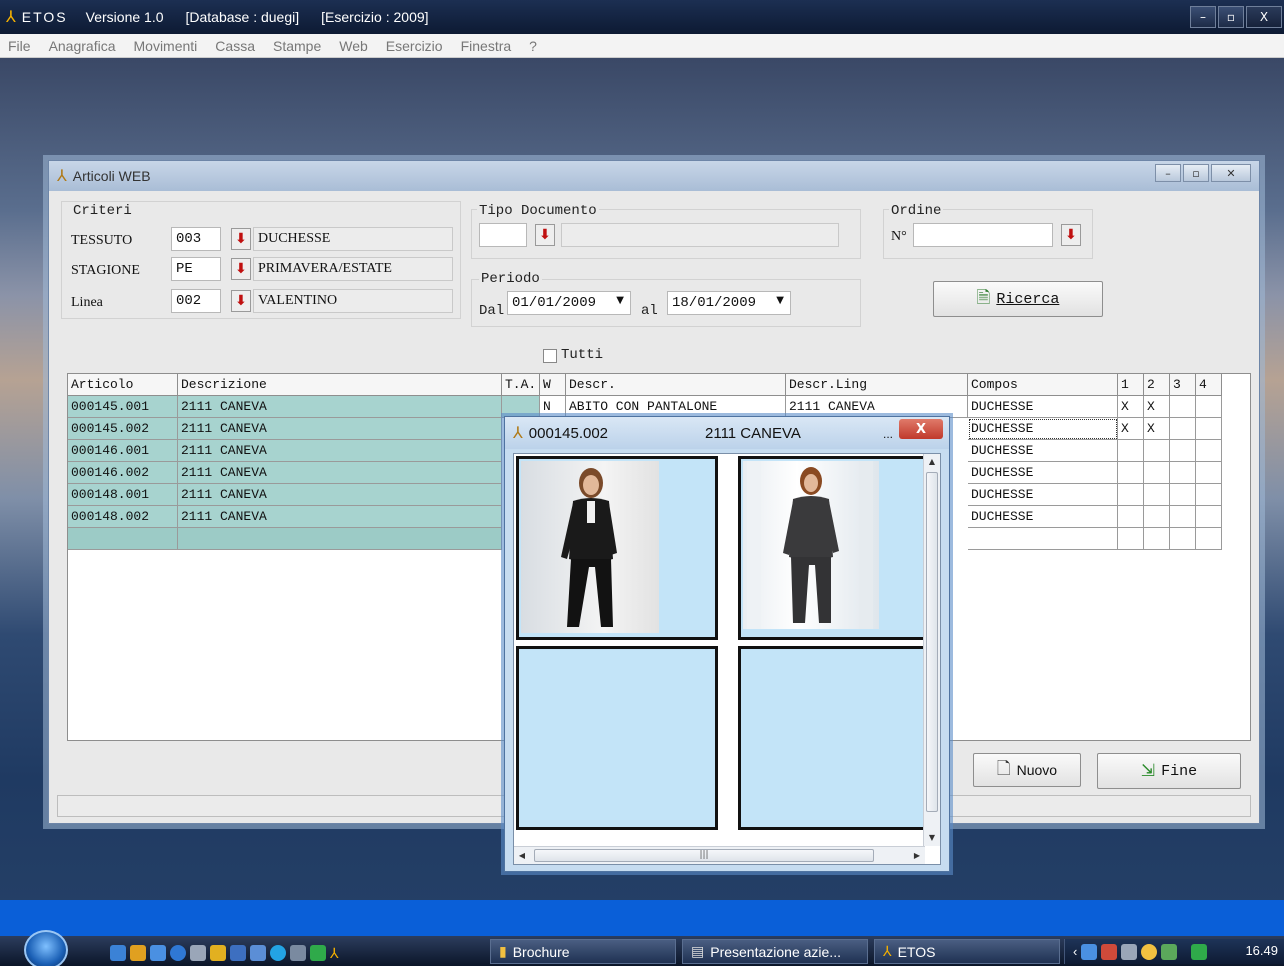 The height and width of the screenshot is (966, 1284). I want to click on nuovo-button: 🗋 Nuovo, so click(1027, 770).